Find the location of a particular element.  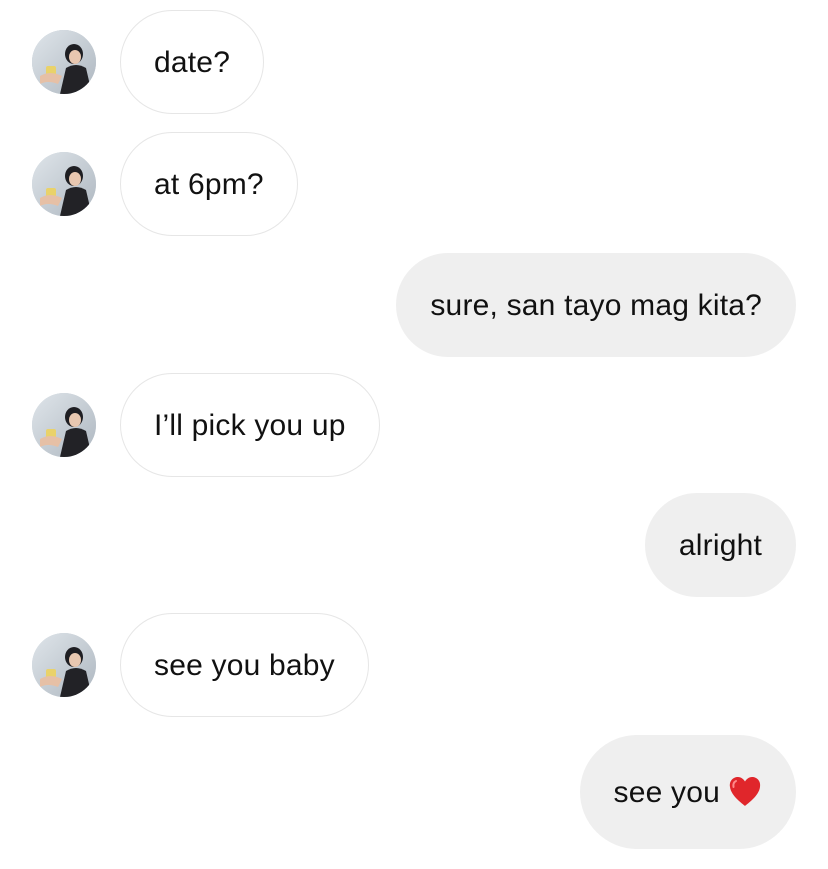

message-row-incoming: date? is located at coordinates (414, 62).